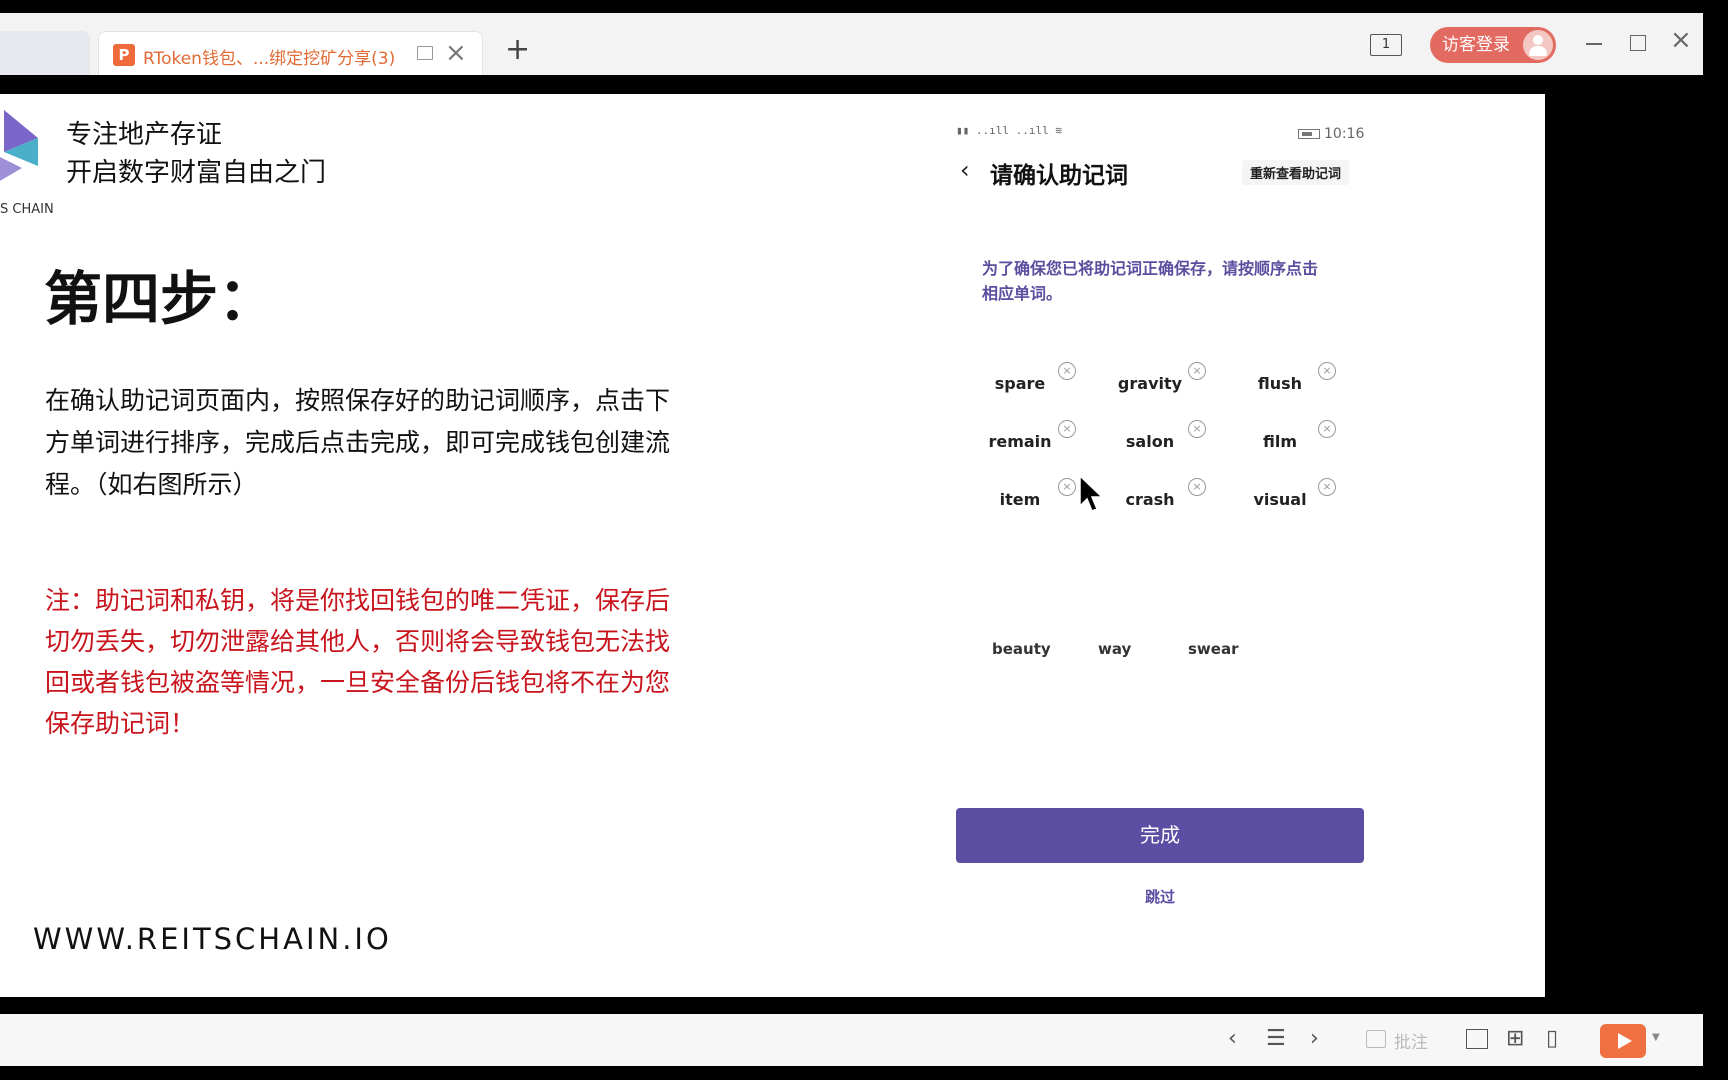 The width and height of the screenshot is (1728, 1080). I want to click on previous-slide-icon: ‹, so click(1232, 1039).